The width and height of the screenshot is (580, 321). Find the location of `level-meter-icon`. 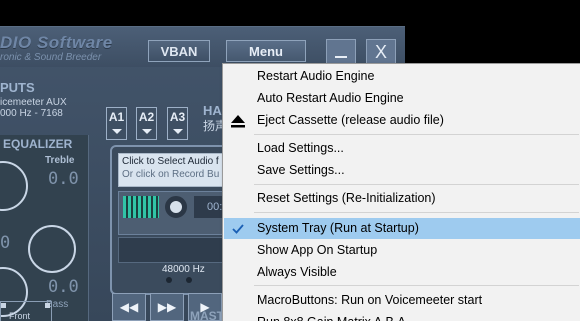

level-meter-icon is located at coordinates (141, 207).